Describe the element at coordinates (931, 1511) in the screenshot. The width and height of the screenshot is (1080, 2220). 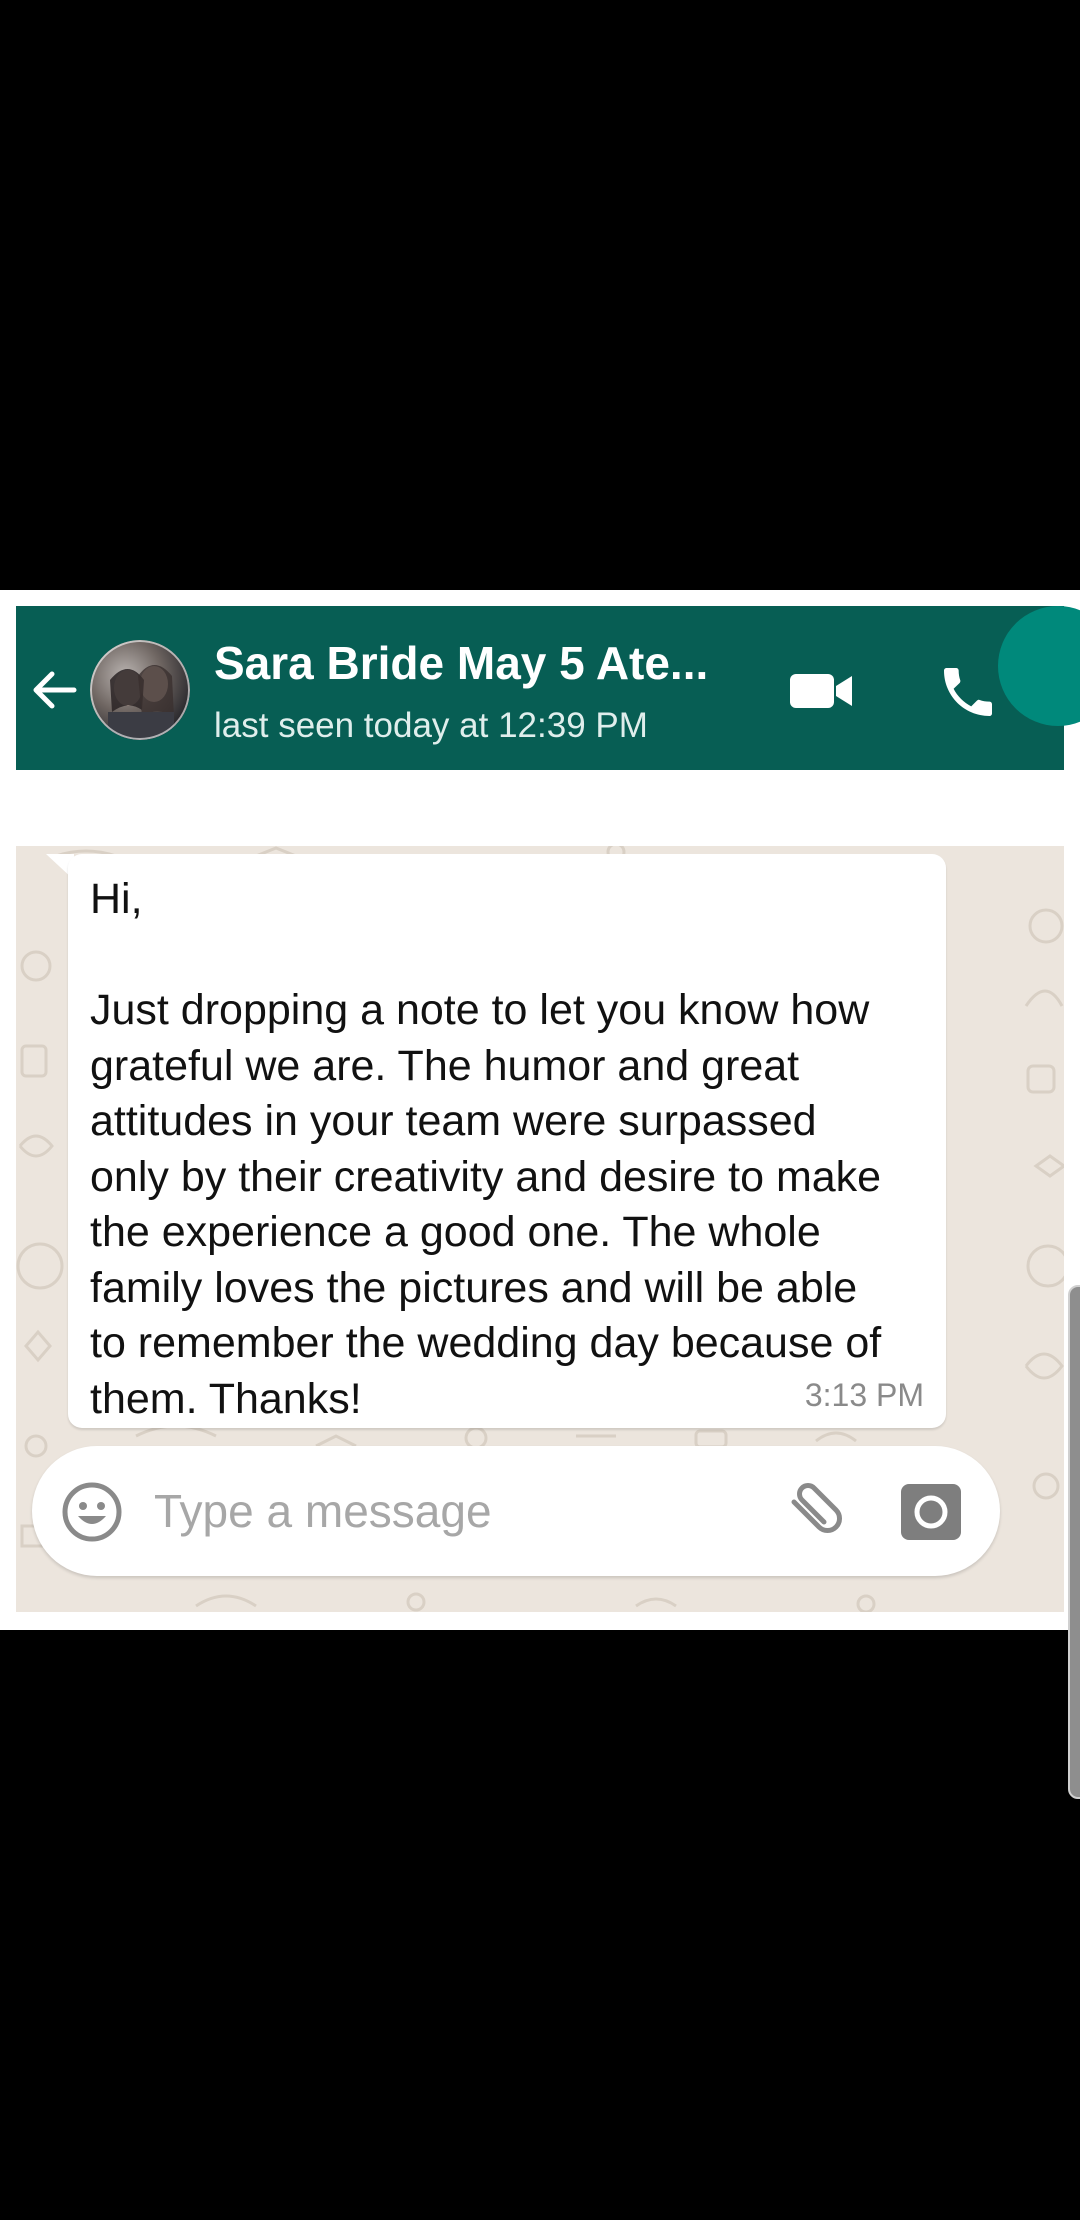
I see `camera-icon` at that location.